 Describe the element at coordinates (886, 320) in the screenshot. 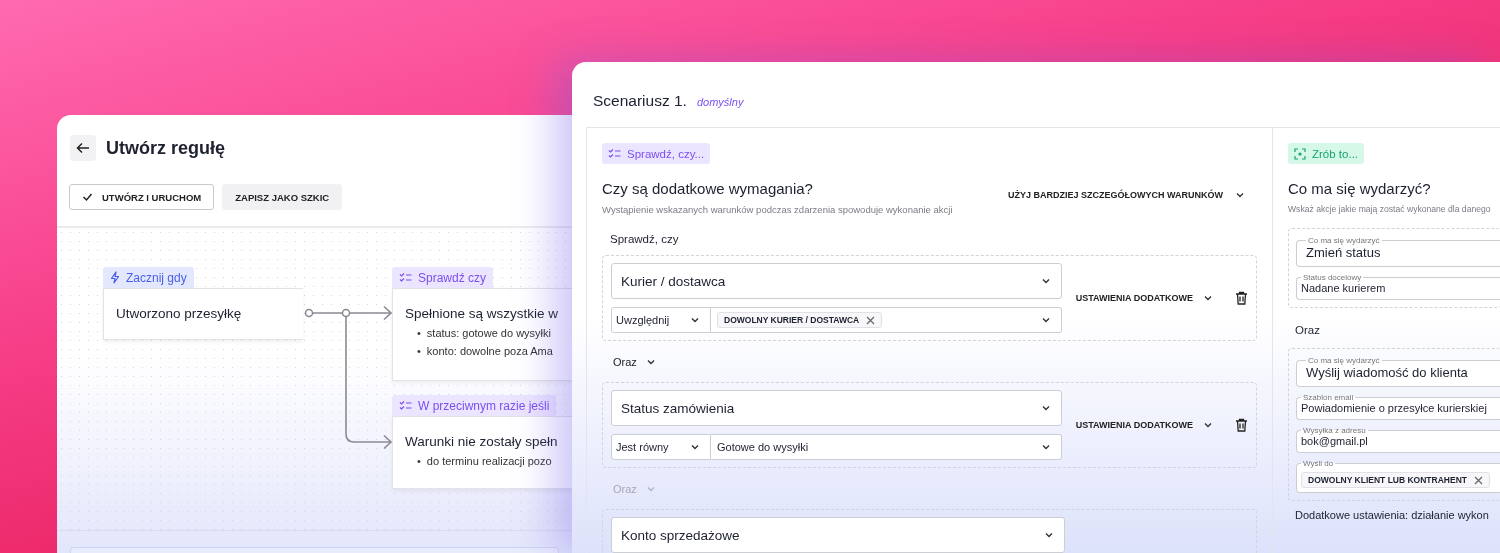

I see `value-select: DOWOLNY KURIER / DOSTAWCA` at that location.